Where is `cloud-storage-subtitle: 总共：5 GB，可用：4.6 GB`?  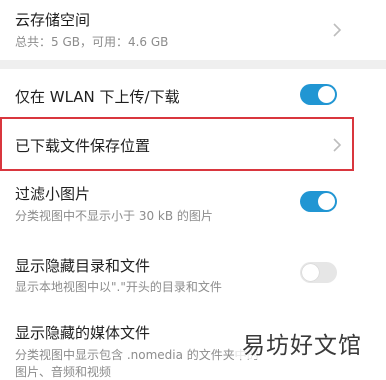
cloud-storage-subtitle: 总共：5 GB，可用：4.6 GB is located at coordinates (92, 42).